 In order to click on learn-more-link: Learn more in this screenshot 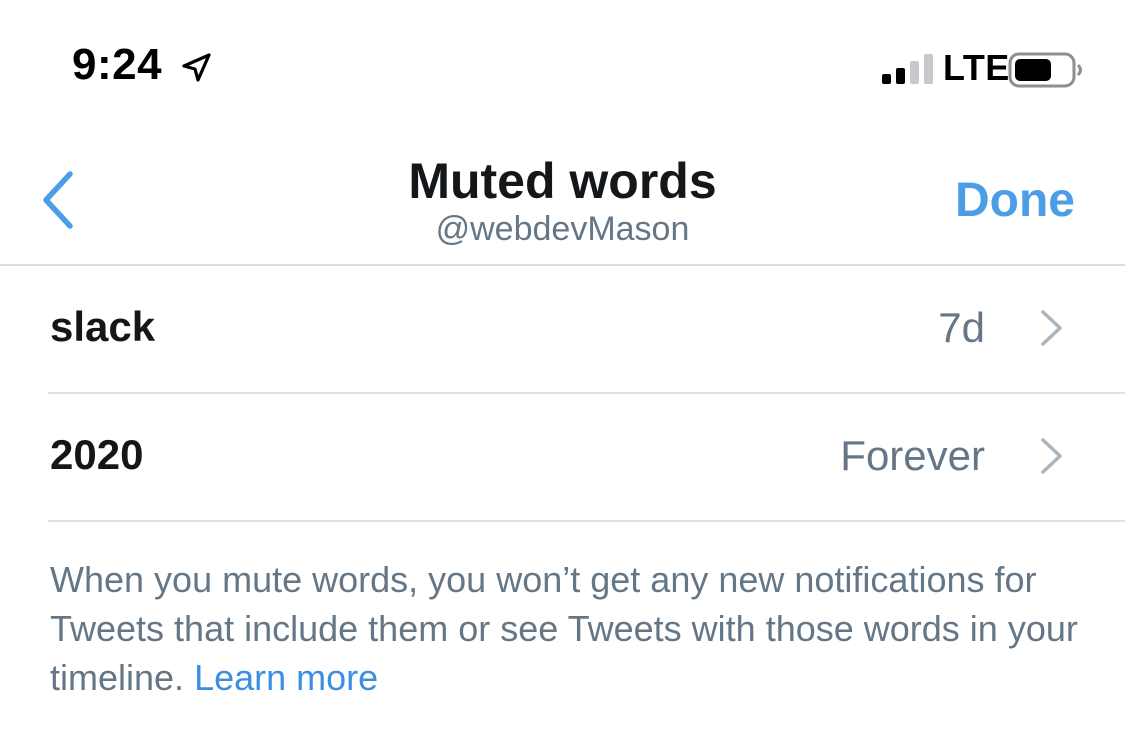, I will do `click(286, 677)`.